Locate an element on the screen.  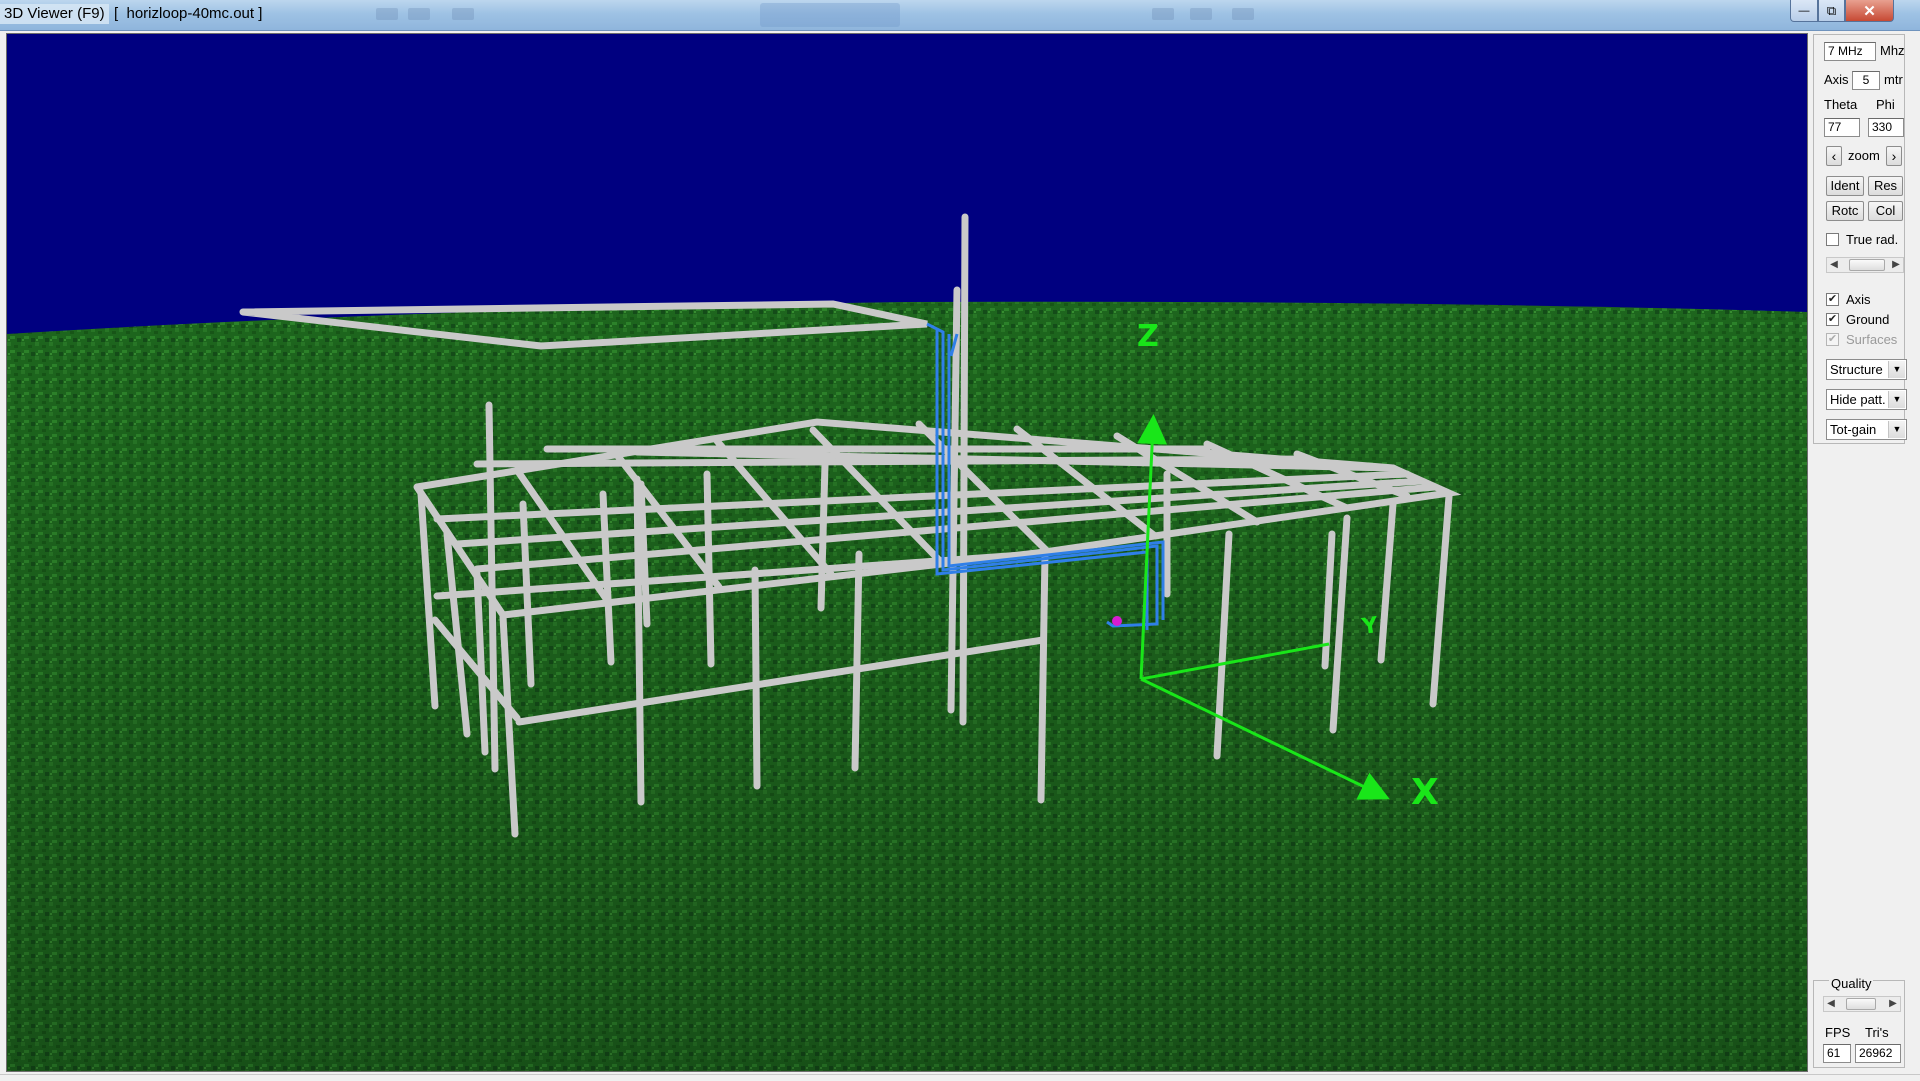
axis-checkbox: ✔ is located at coordinates (1832, 299).